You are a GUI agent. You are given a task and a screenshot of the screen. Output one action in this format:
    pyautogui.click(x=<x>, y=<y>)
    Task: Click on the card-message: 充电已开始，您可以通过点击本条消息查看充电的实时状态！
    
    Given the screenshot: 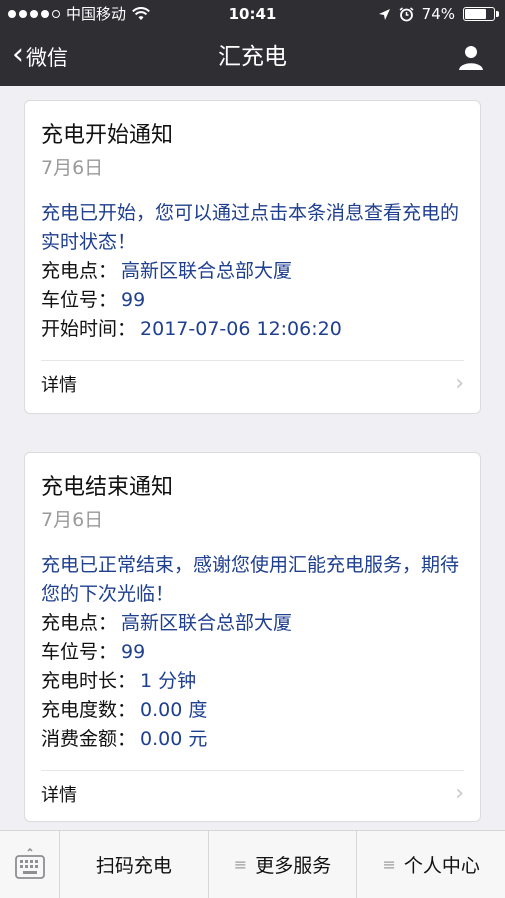 What is the action you would take?
    pyautogui.click(x=250, y=227)
    